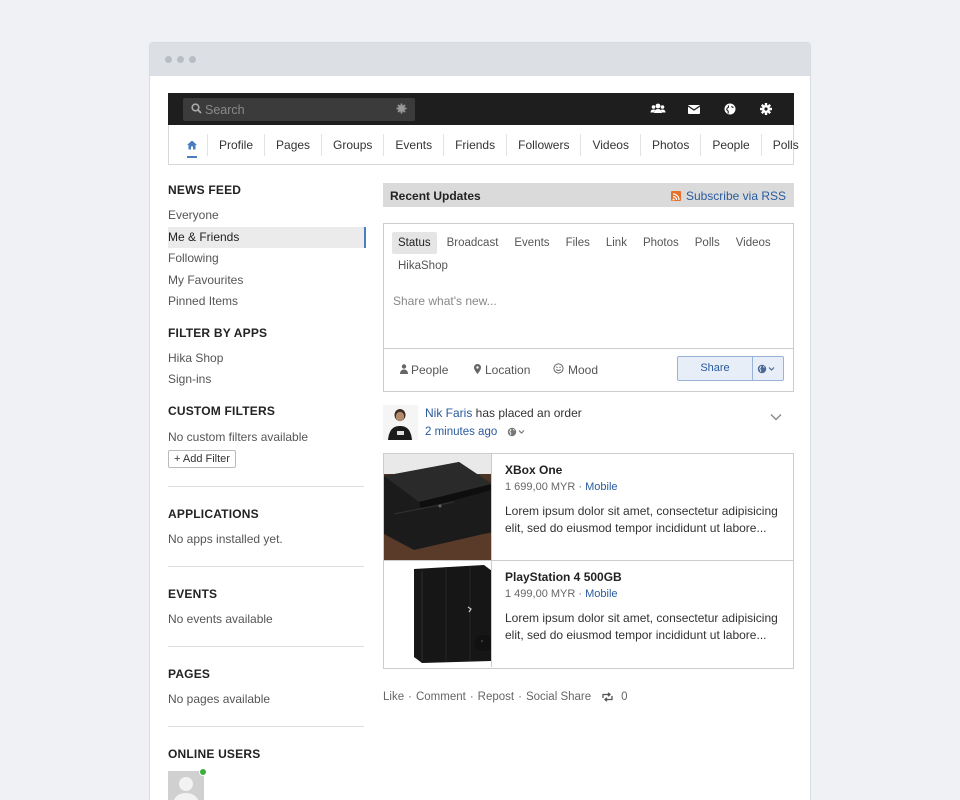 The height and width of the screenshot is (800, 960). I want to click on online-user-avatar, so click(187, 783).